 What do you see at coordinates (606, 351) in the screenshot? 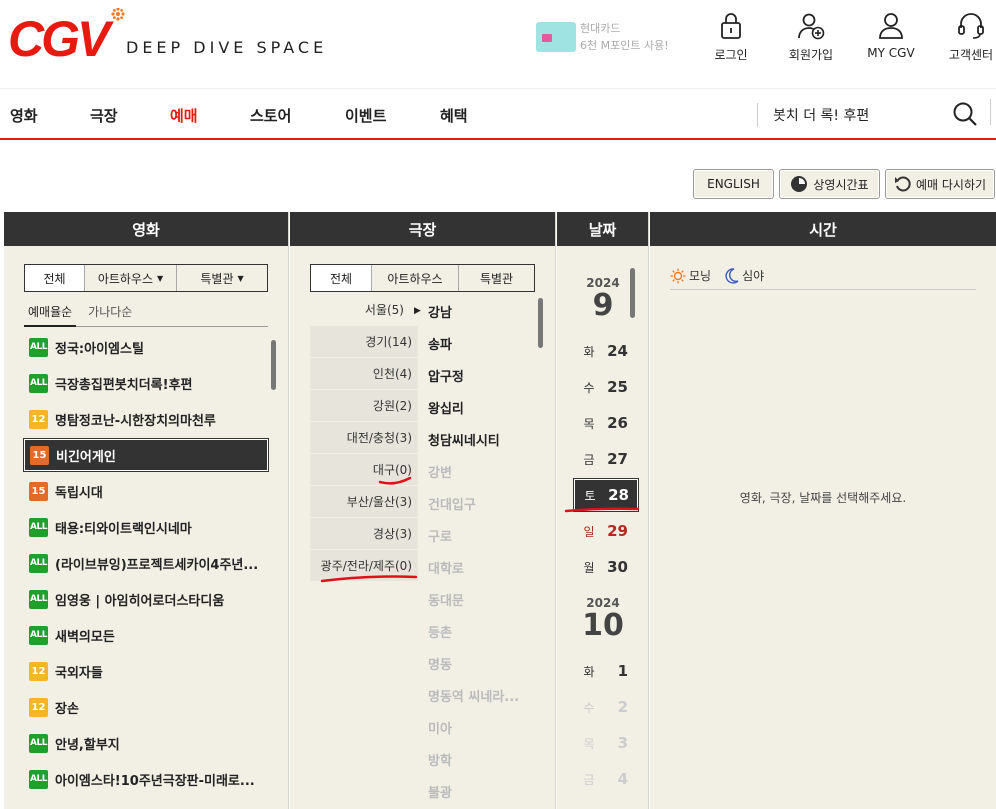
I see `date-item: 화 24` at bounding box center [606, 351].